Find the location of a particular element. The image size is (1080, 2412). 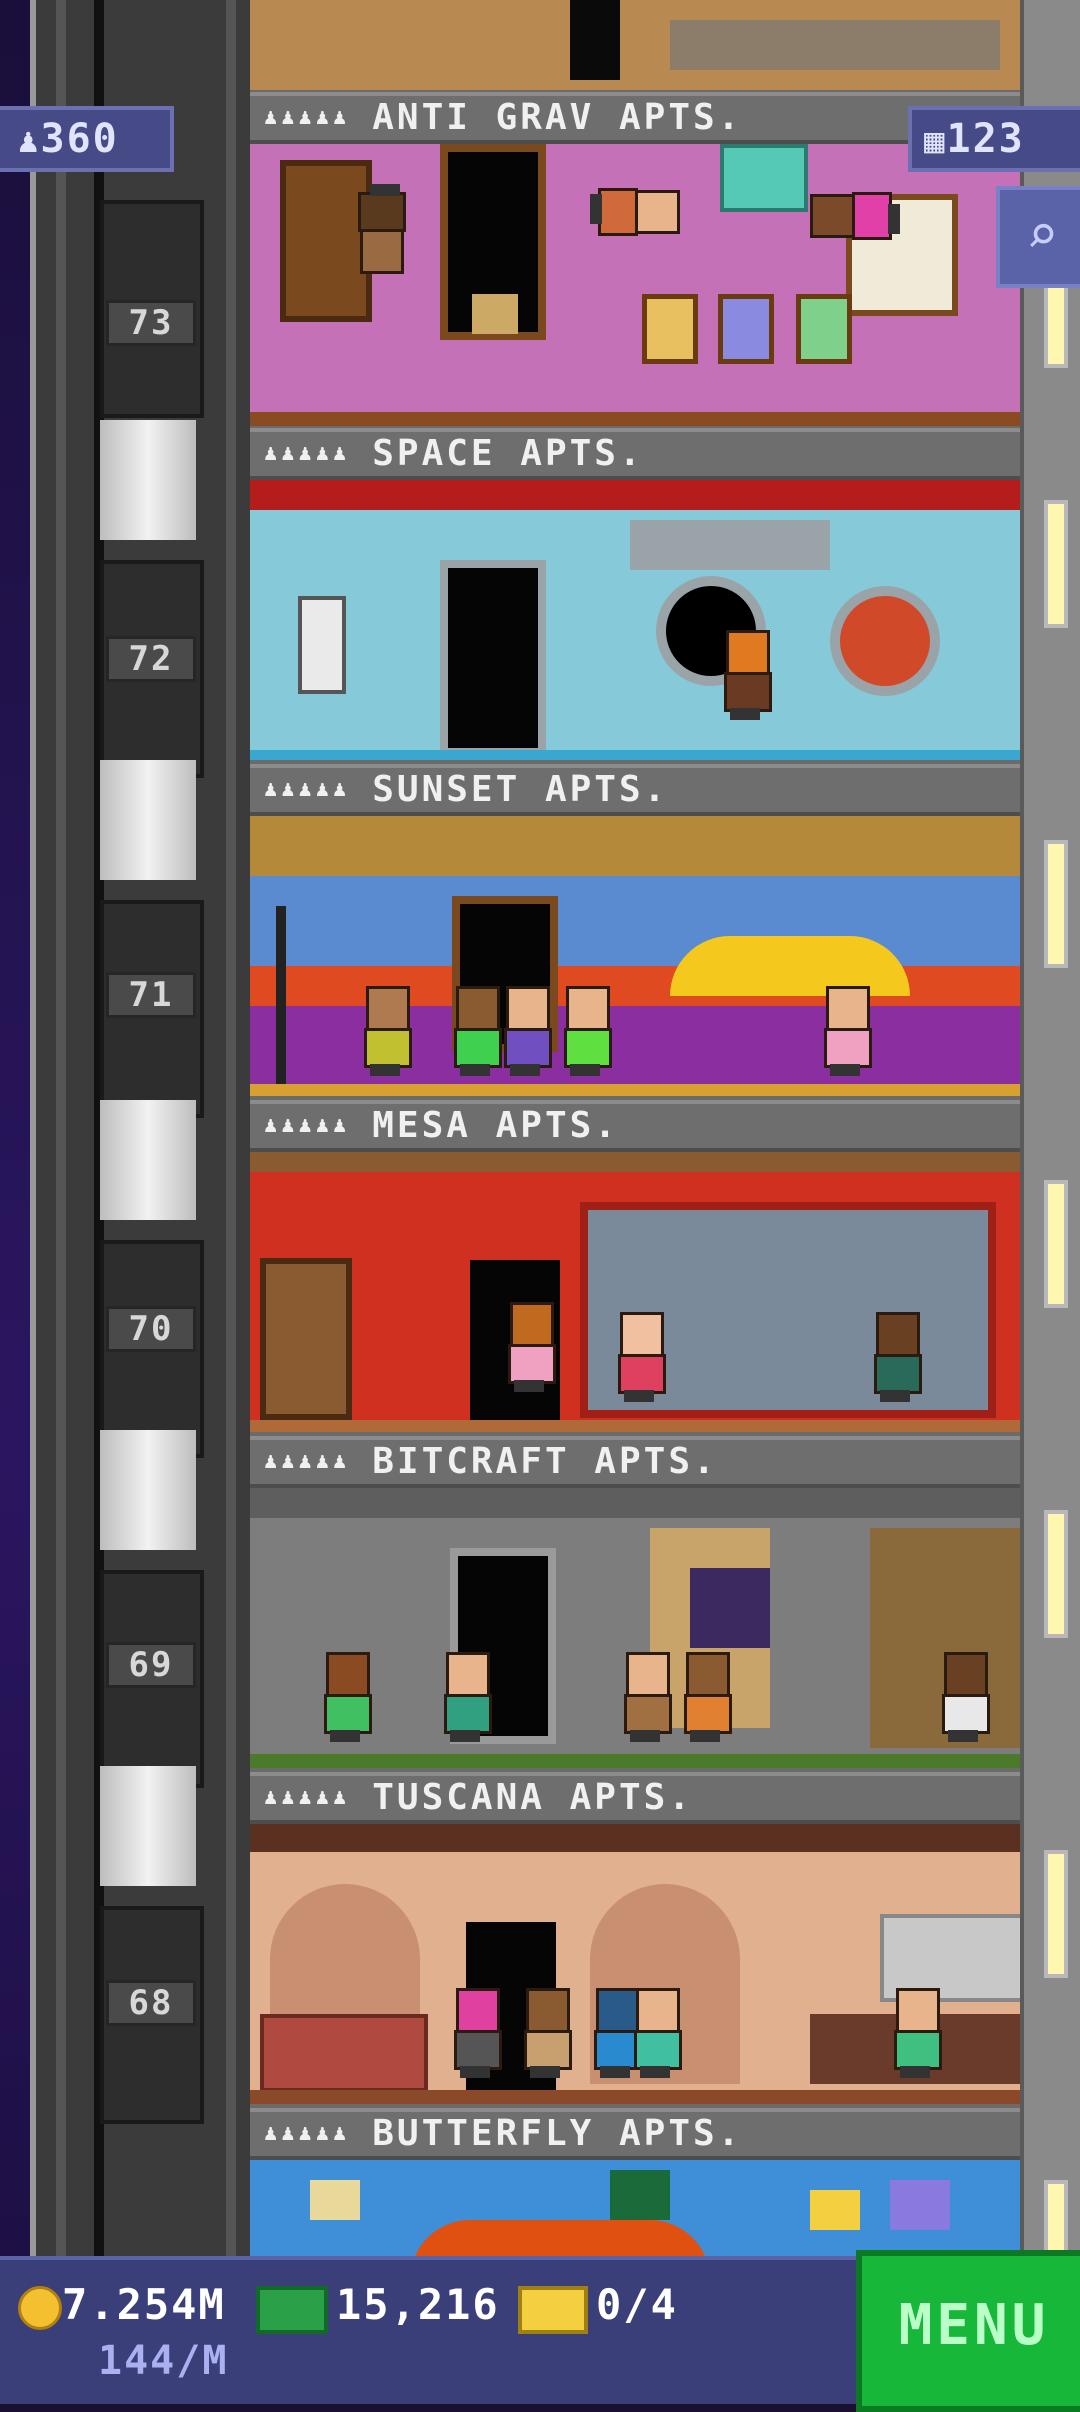

street-lamp is located at coordinates (281, 996).